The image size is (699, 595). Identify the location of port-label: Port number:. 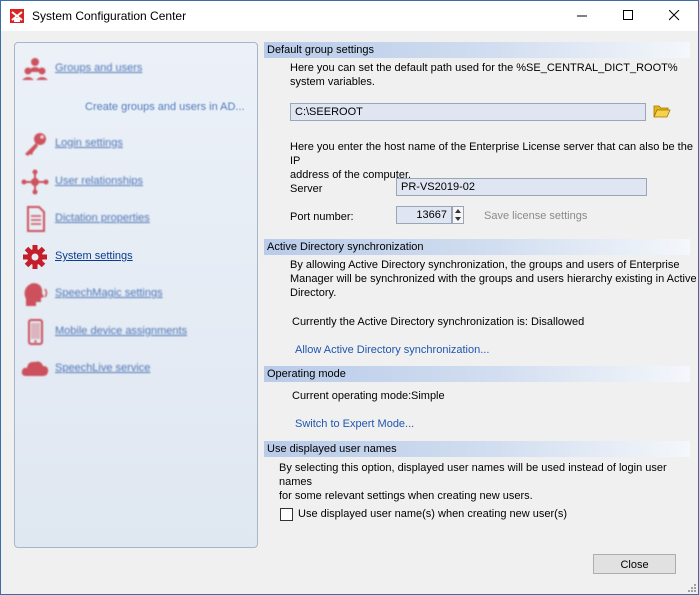
(322, 217).